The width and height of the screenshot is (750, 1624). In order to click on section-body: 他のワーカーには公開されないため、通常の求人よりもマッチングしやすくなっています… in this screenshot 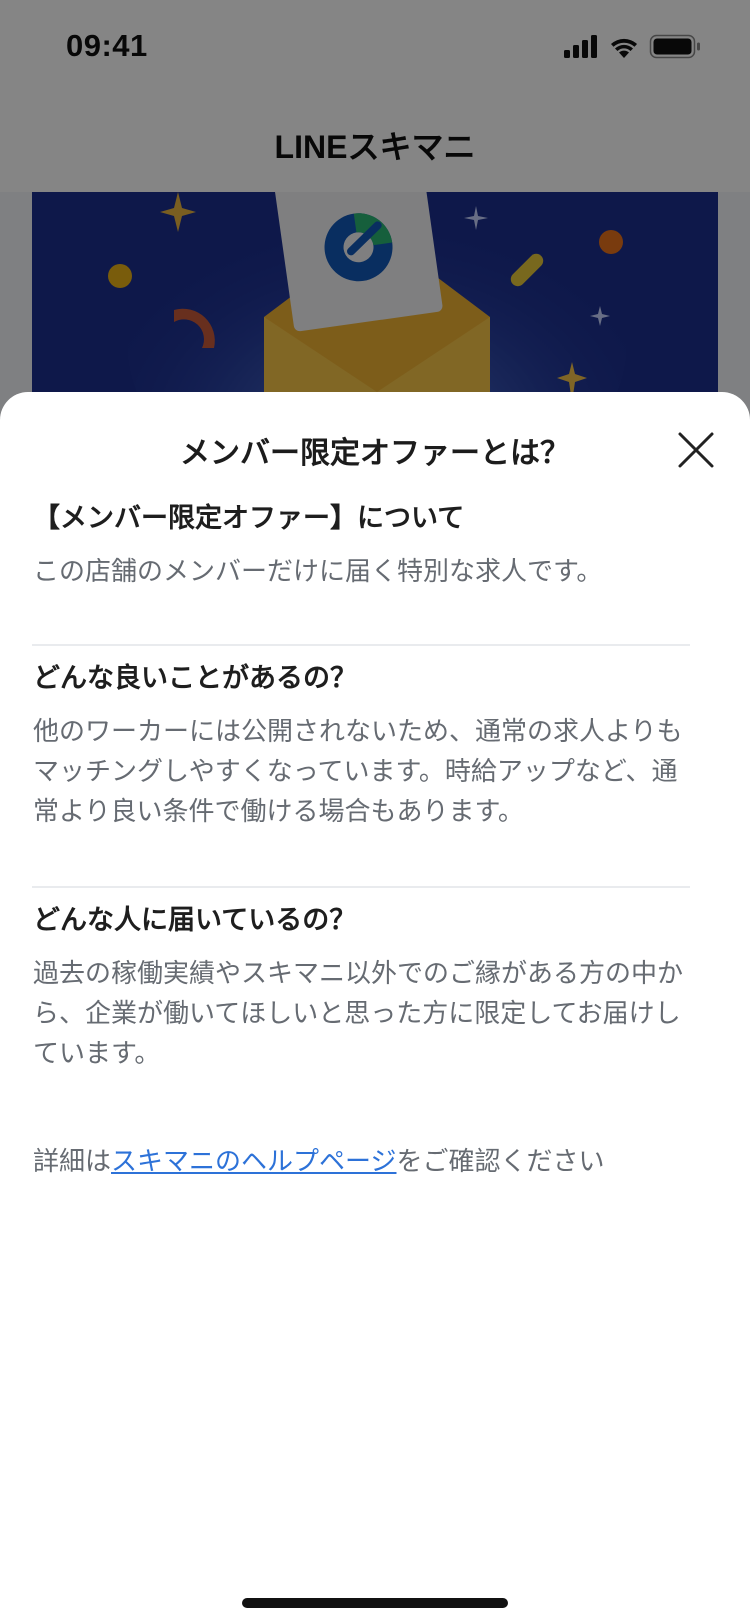, I will do `click(358, 771)`.